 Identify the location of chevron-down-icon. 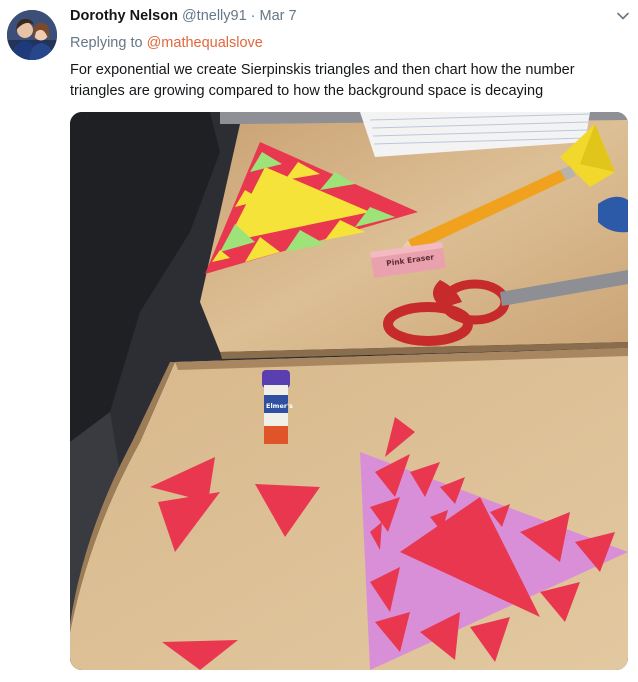
(623, 16).